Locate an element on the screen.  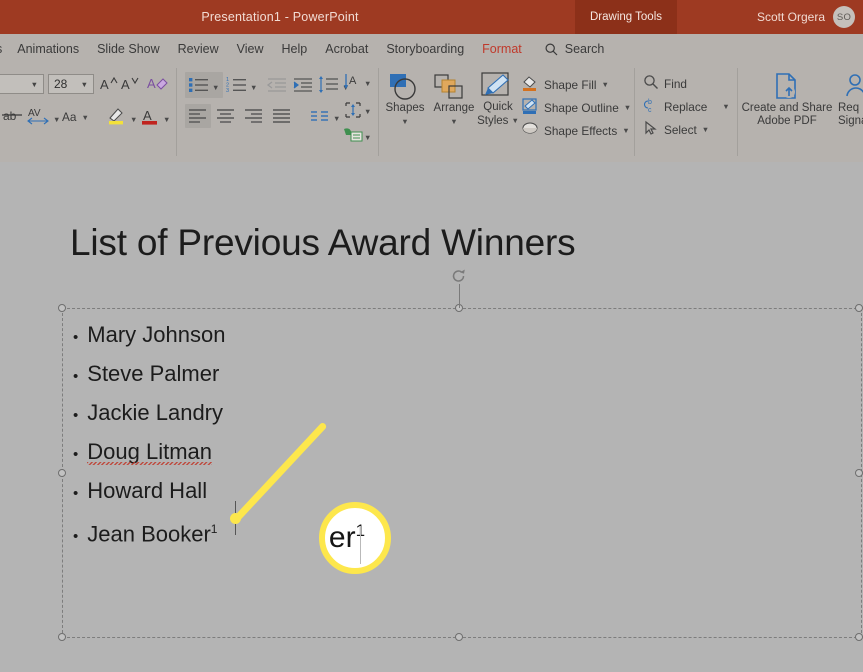
strikethrough-icon: ab is located at coordinates (13, 117).